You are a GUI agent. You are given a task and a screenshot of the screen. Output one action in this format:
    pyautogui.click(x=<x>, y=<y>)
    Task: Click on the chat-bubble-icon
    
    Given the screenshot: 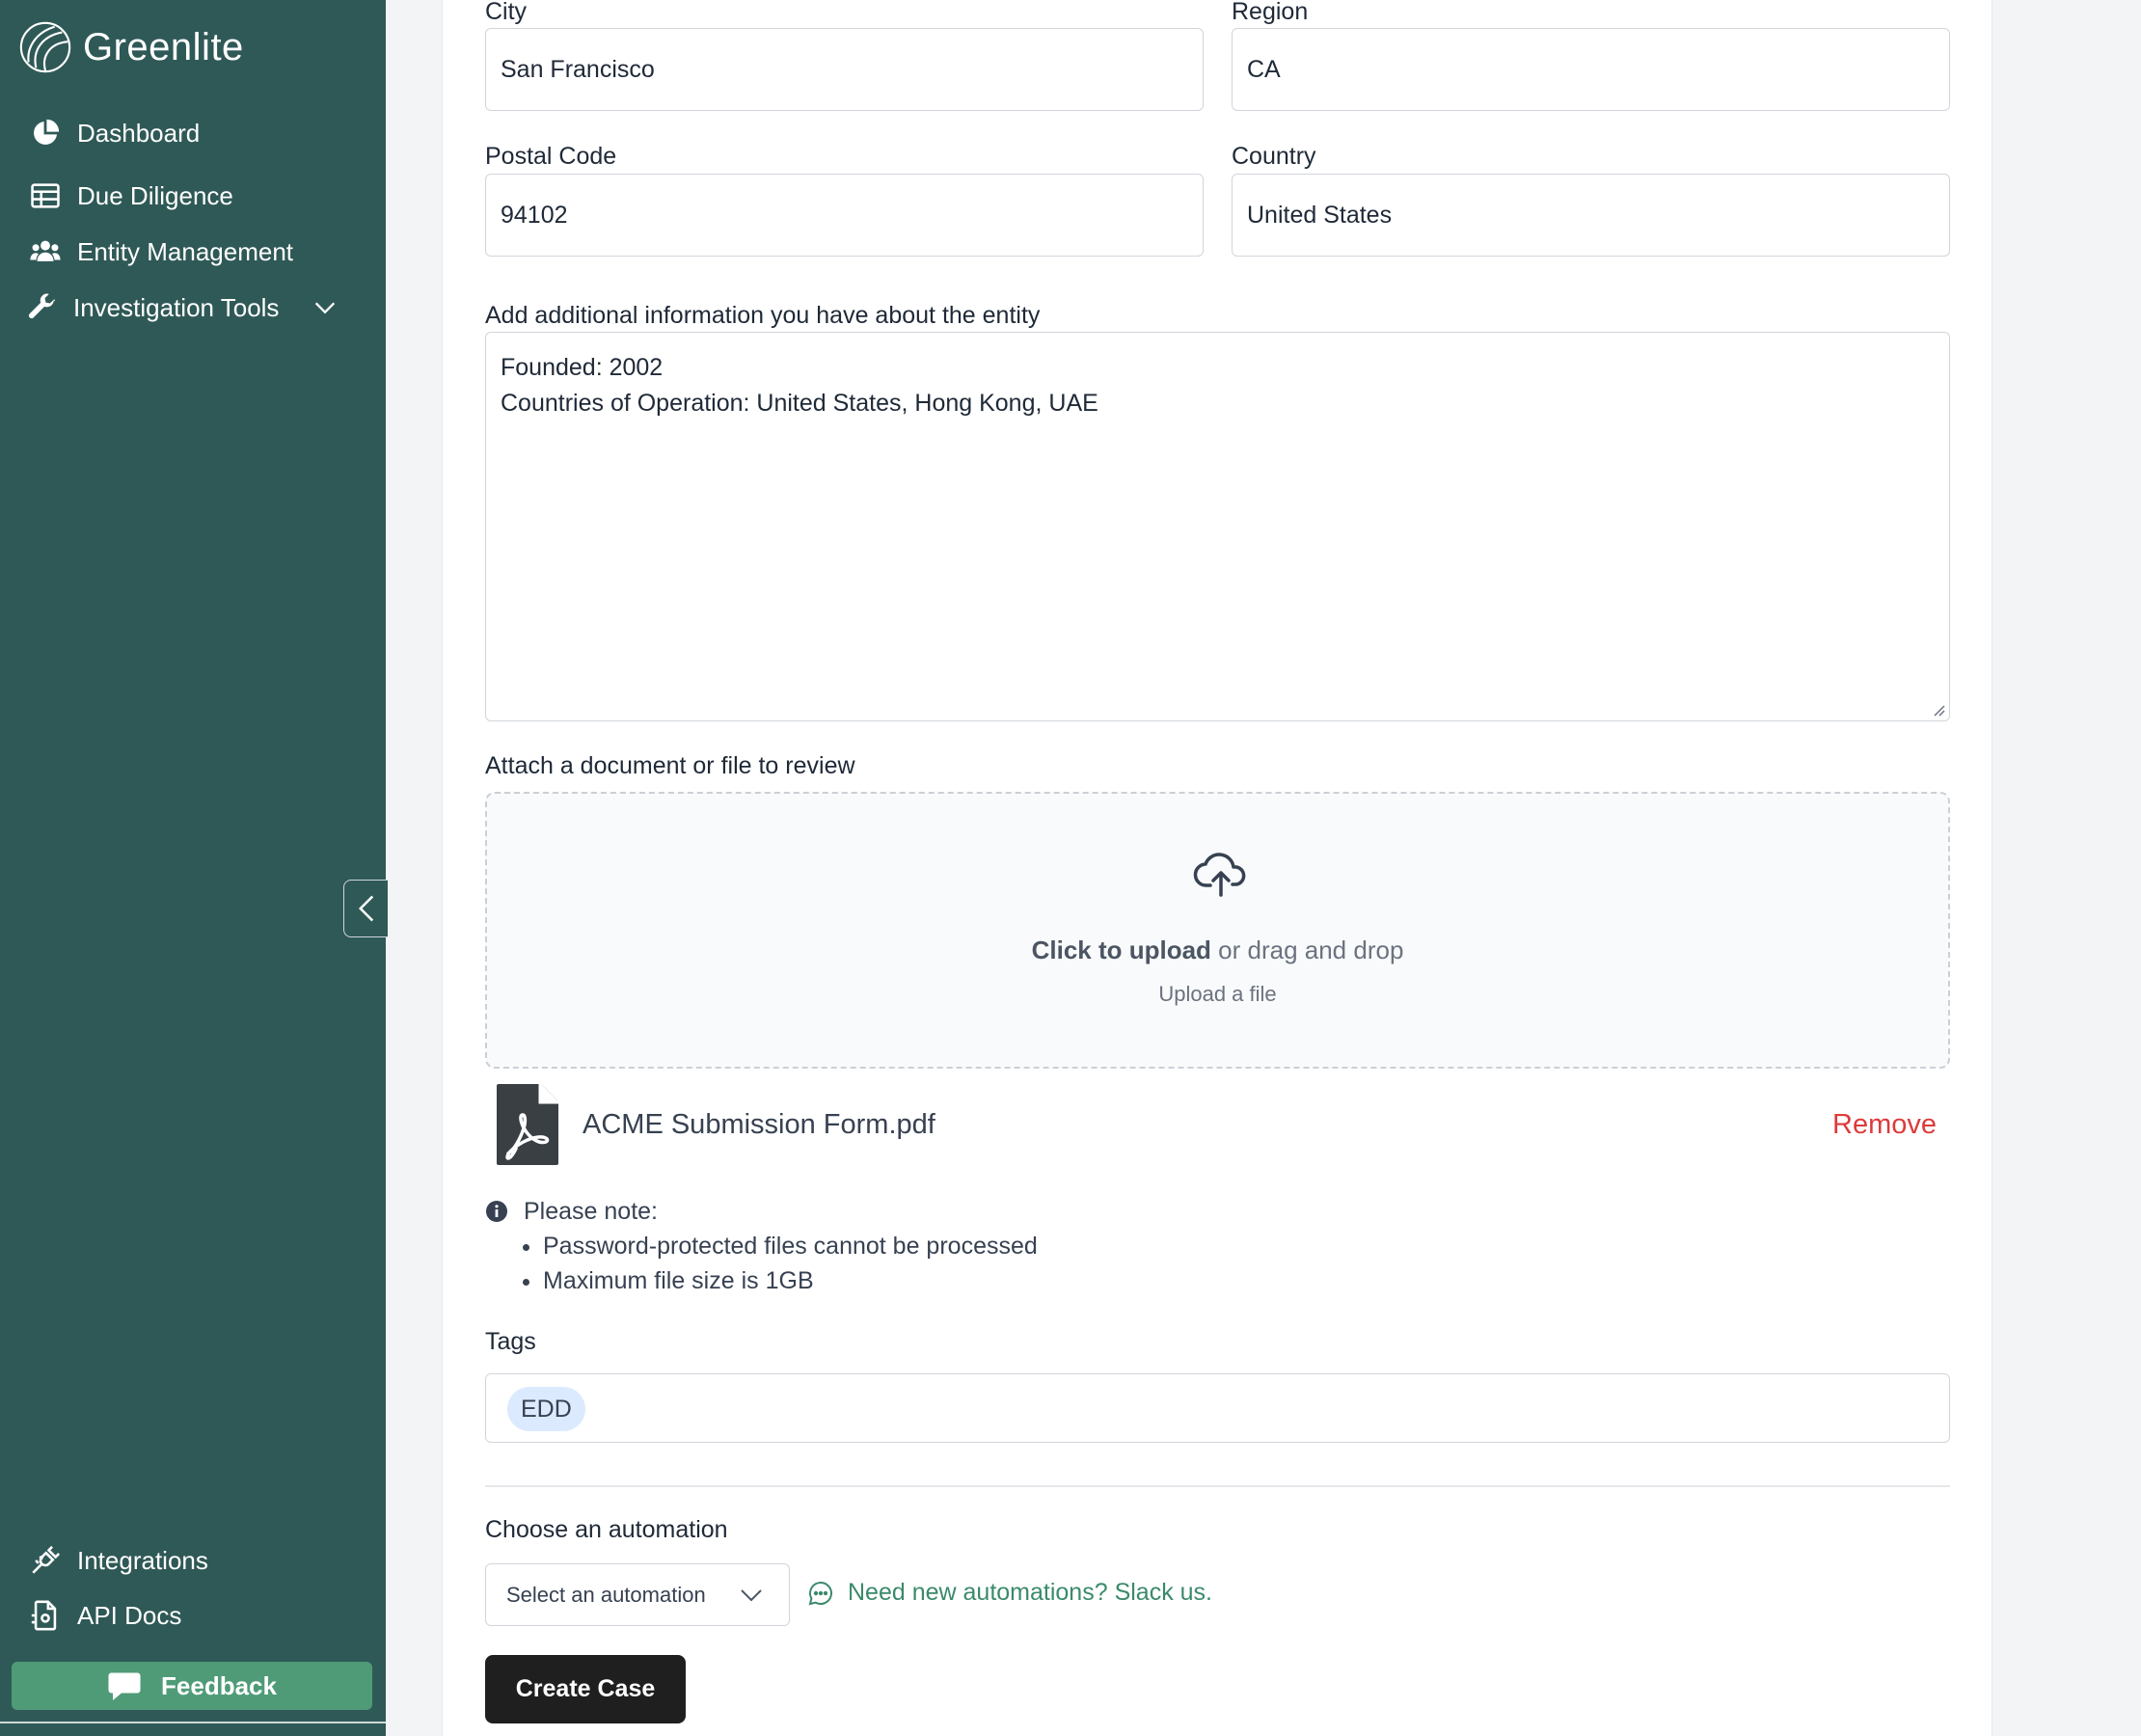 What is the action you would take?
    pyautogui.click(x=125, y=1686)
    